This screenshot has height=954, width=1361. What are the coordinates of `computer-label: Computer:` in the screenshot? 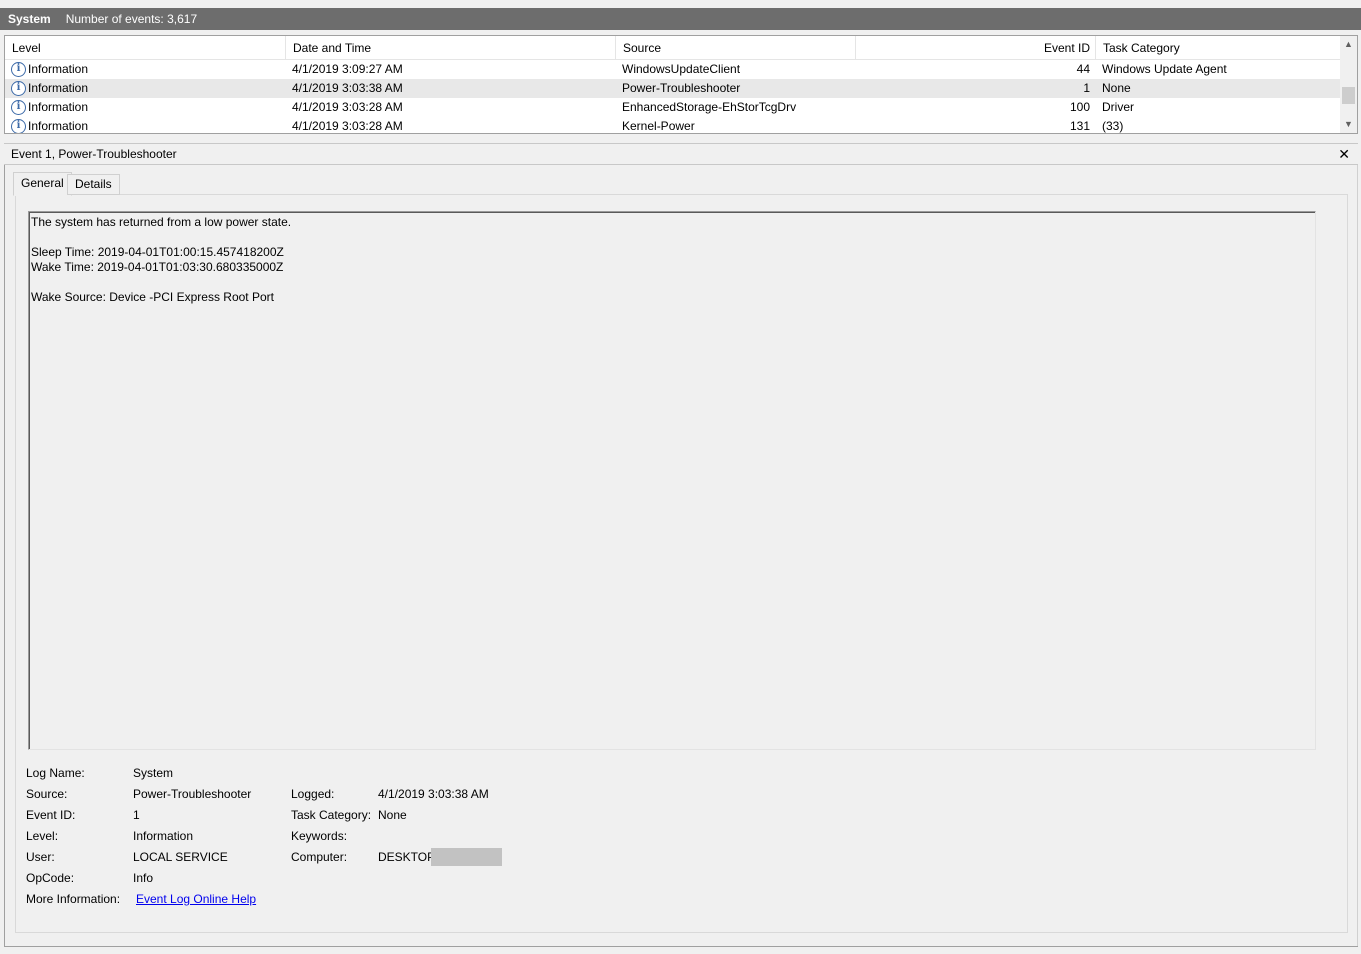 It's located at (319, 857).